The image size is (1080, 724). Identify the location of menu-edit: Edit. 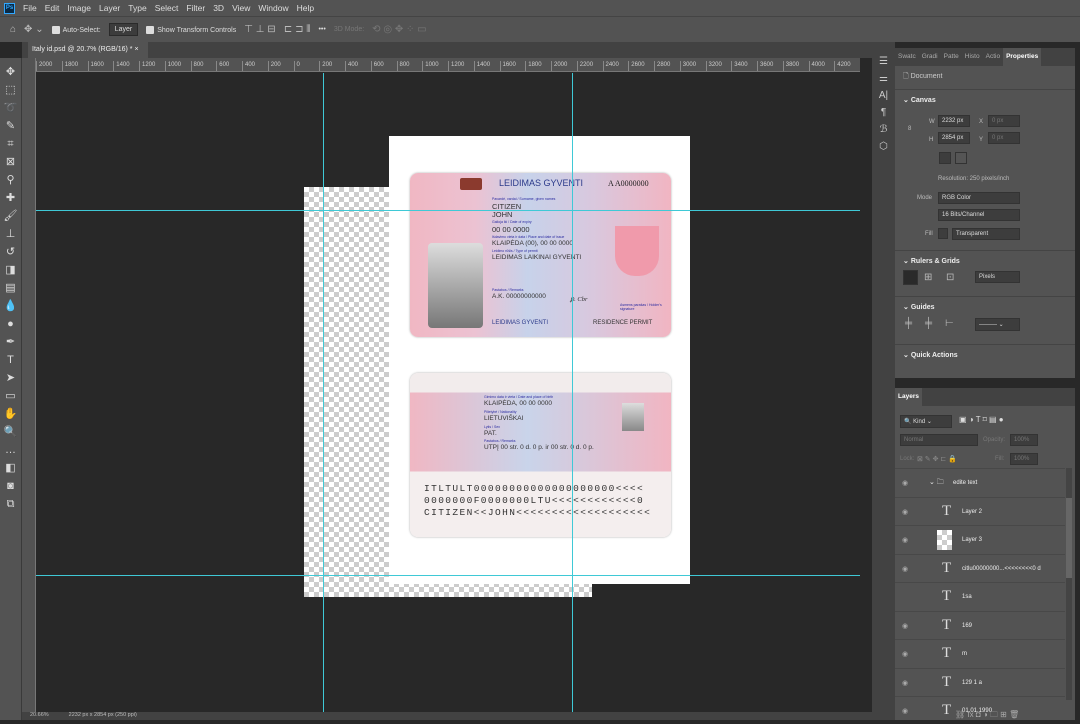
(52, 8).